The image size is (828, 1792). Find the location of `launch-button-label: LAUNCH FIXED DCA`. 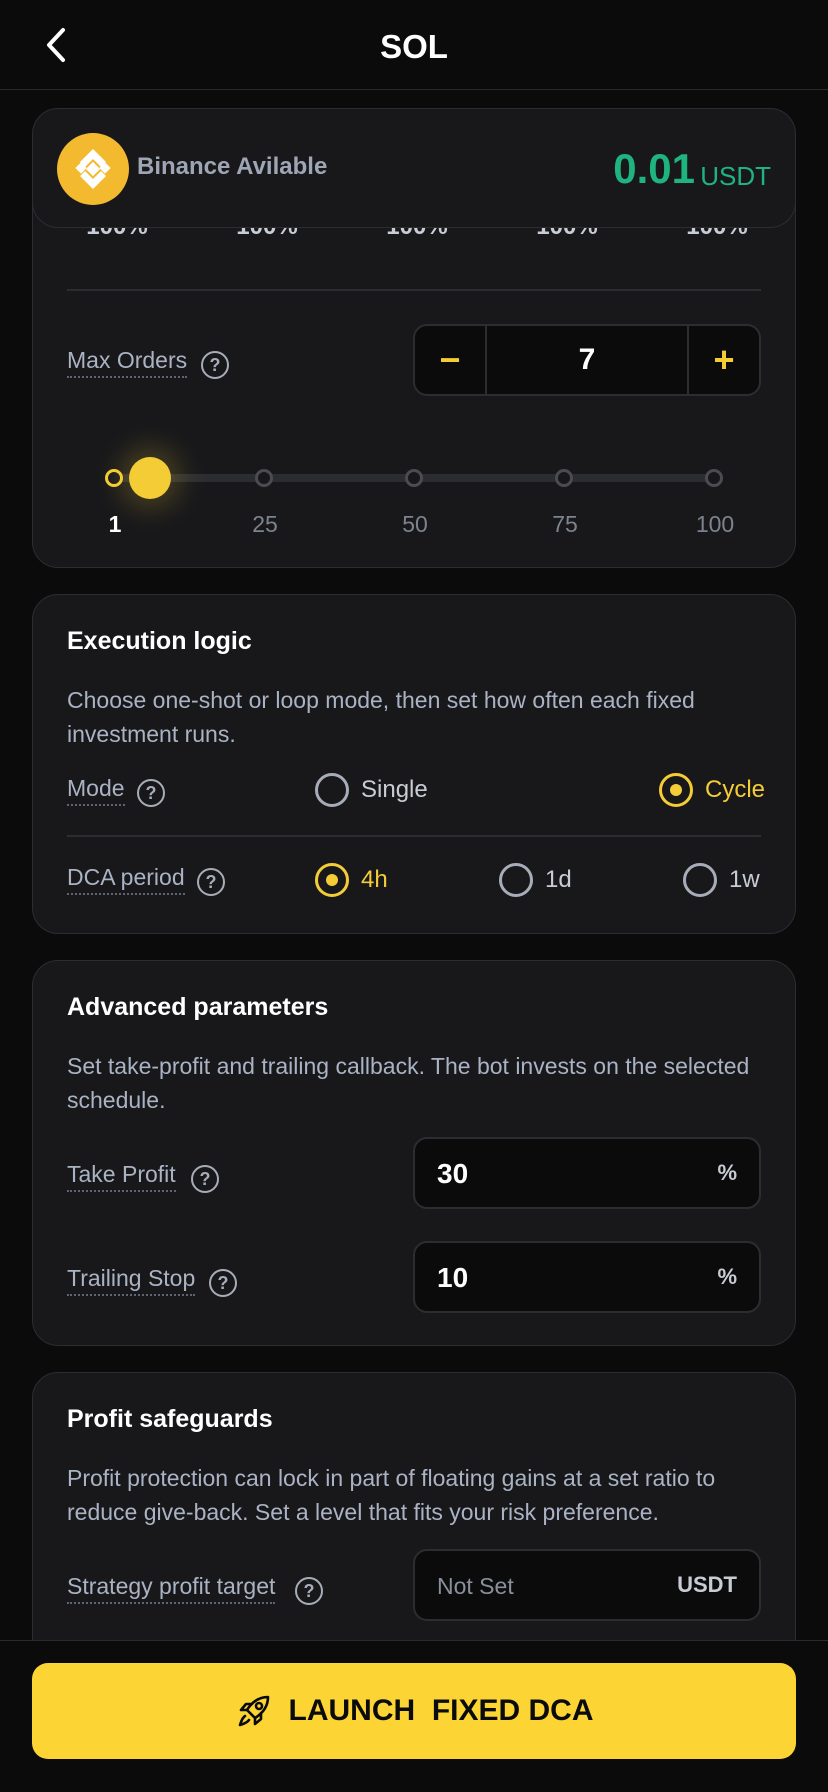

launch-button-label: LAUNCH FIXED DCA is located at coordinates (441, 1710).